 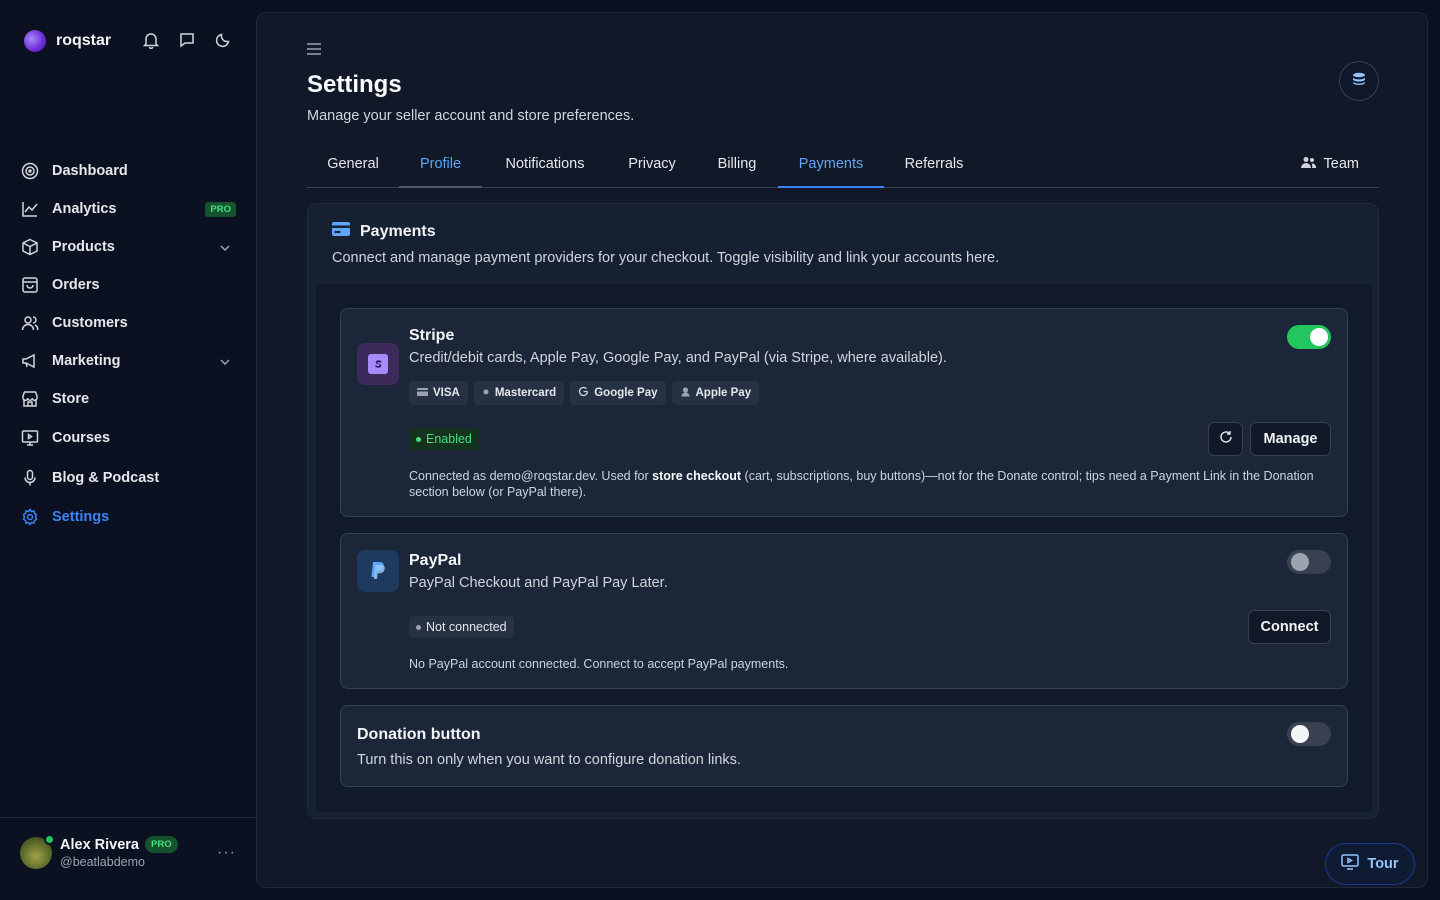 What do you see at coordinates (30, 209) in the screenshot?
I see `chart-line-icon` at bounding box center [30, 209].